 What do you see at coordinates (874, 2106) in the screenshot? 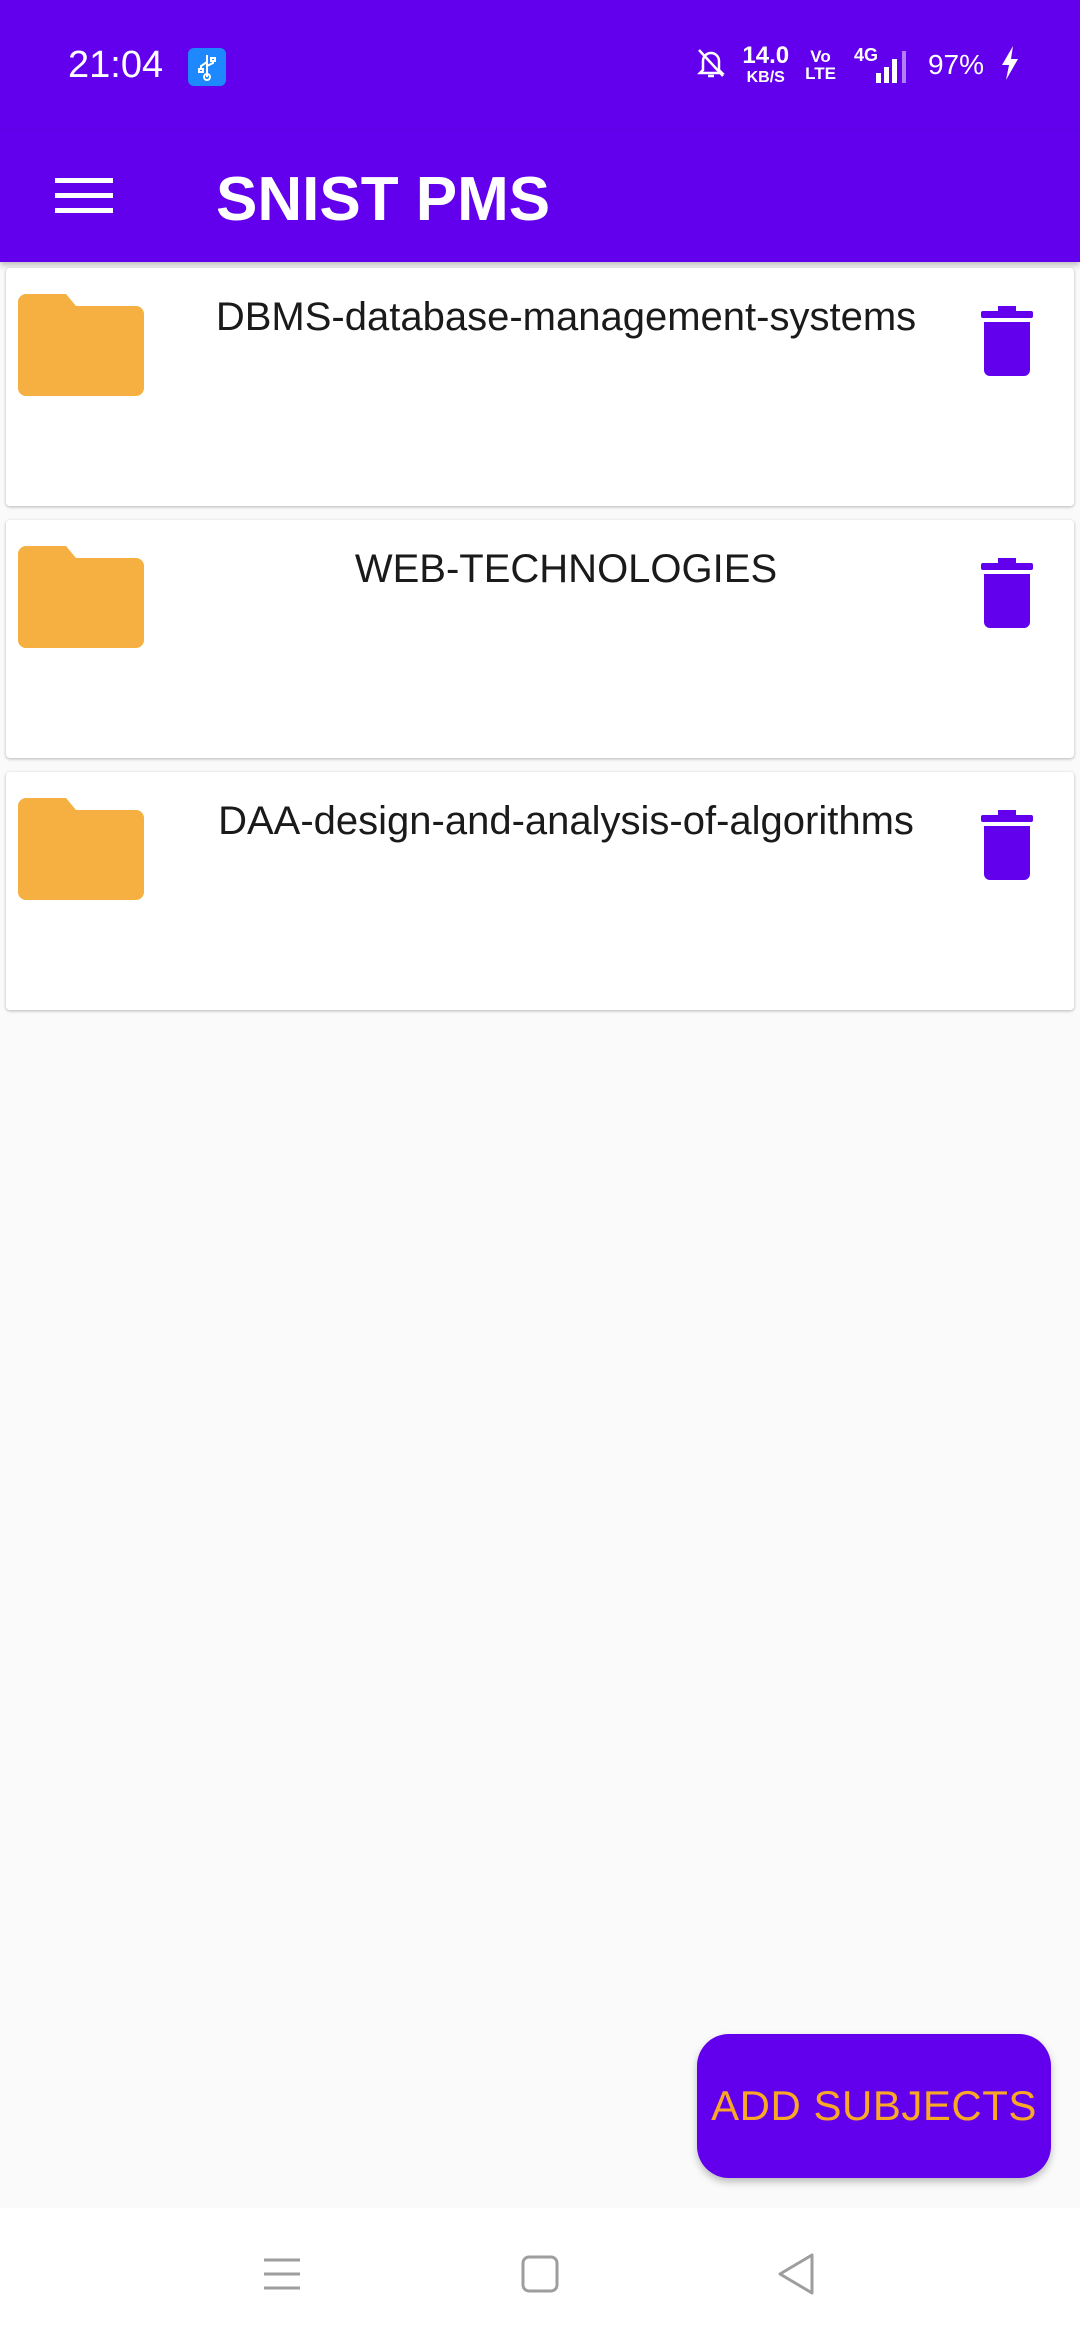
I see `add-subjects-button: ADD SUBJECTS` at bounding box center [874, 2106].